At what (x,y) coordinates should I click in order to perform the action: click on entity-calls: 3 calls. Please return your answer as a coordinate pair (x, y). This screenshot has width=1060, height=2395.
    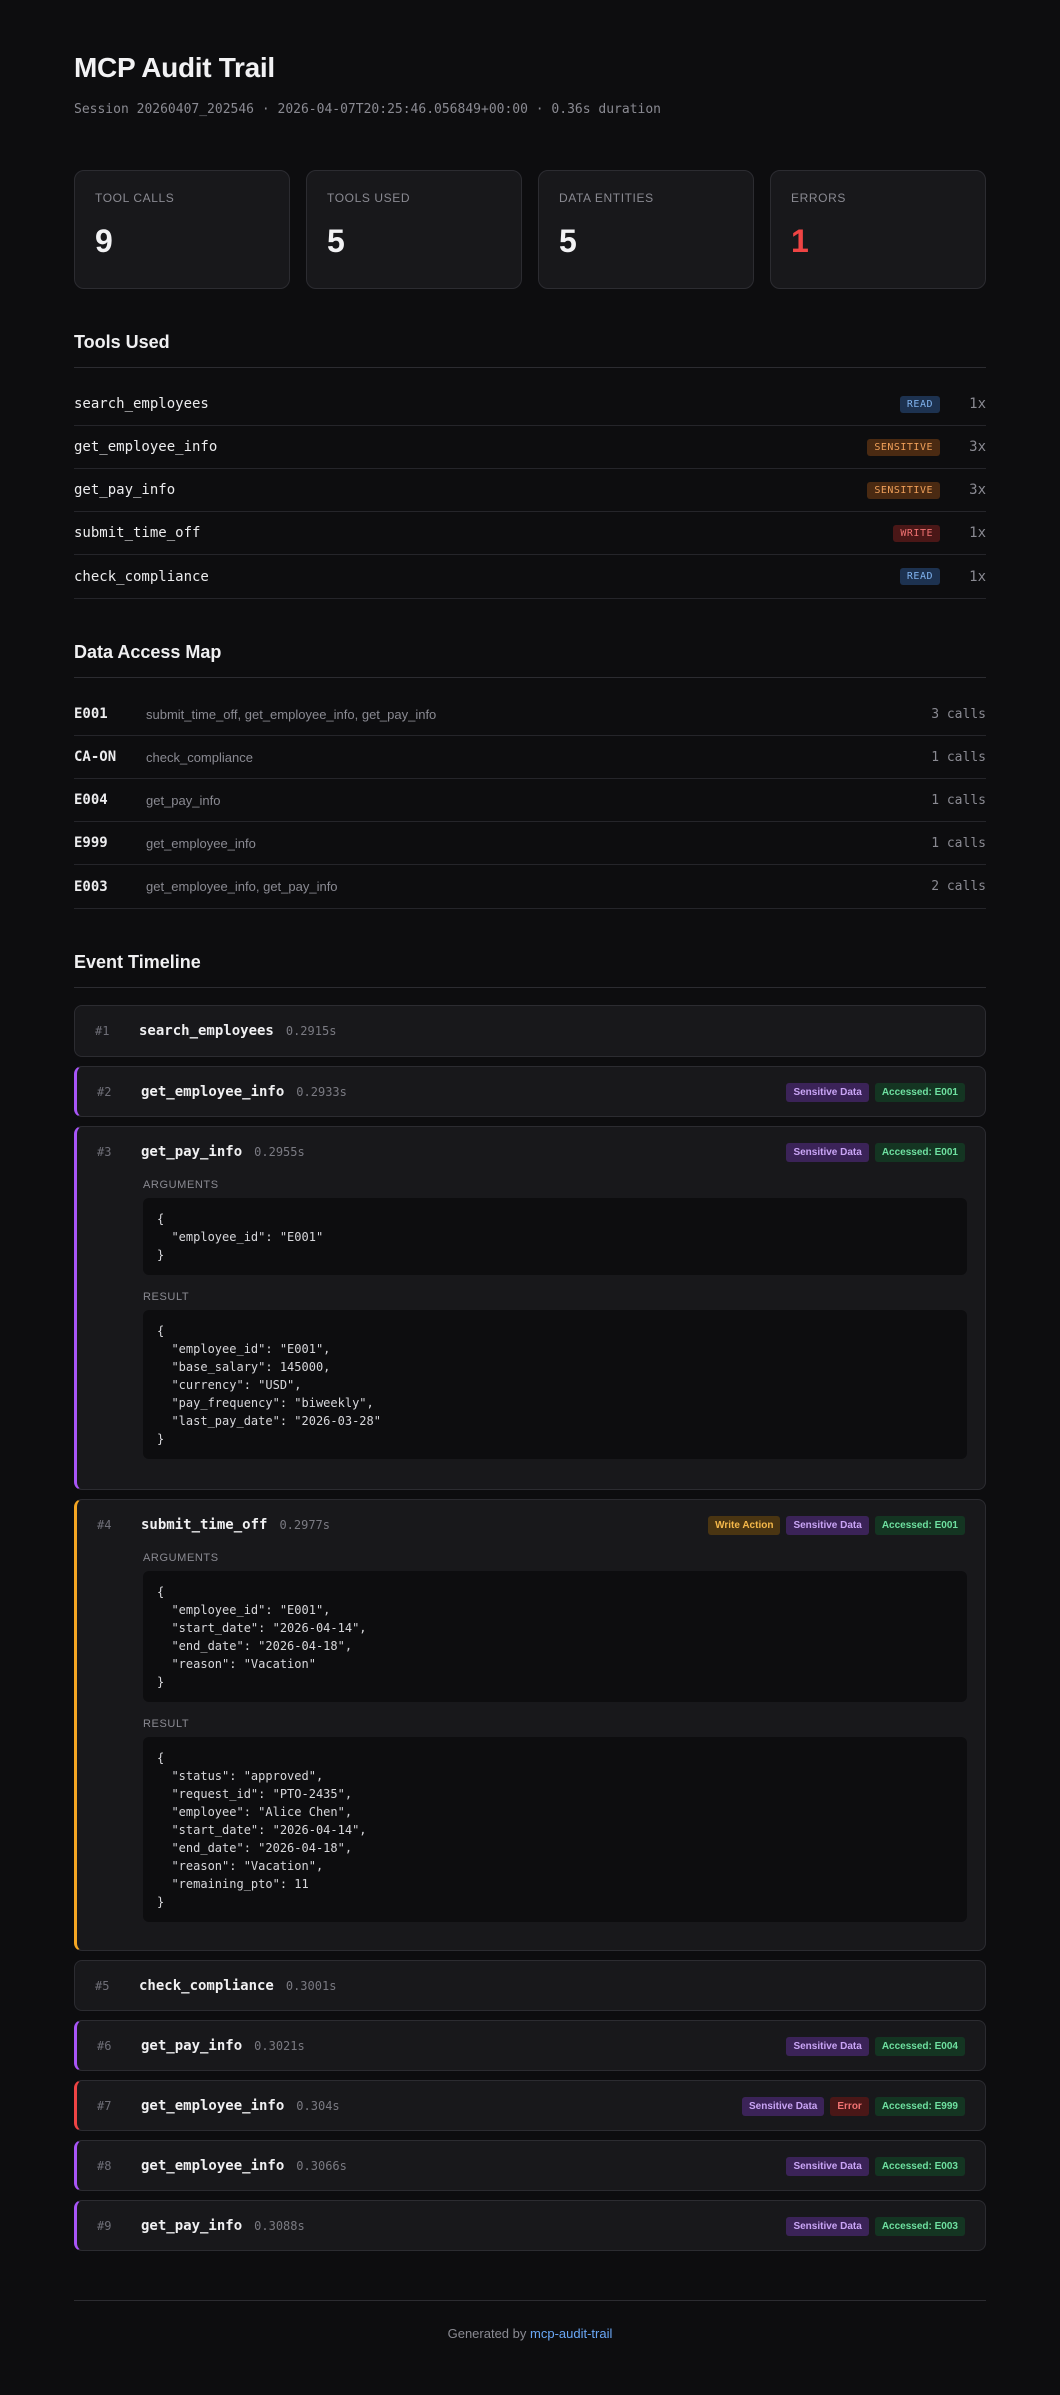
    Looking at the image, I should click on (958, 714).